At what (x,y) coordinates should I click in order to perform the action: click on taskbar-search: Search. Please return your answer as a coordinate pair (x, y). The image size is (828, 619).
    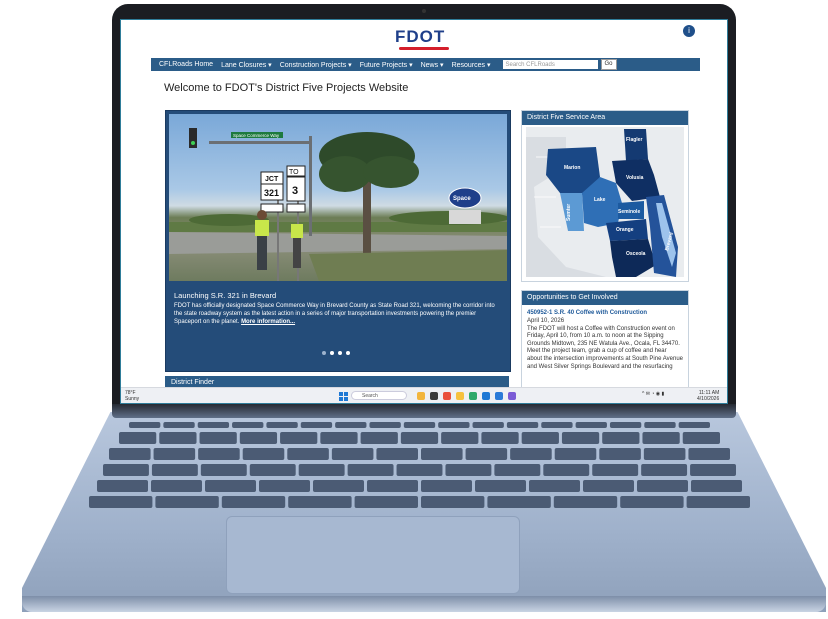
    Looking at the image, I should click on (379, 395).